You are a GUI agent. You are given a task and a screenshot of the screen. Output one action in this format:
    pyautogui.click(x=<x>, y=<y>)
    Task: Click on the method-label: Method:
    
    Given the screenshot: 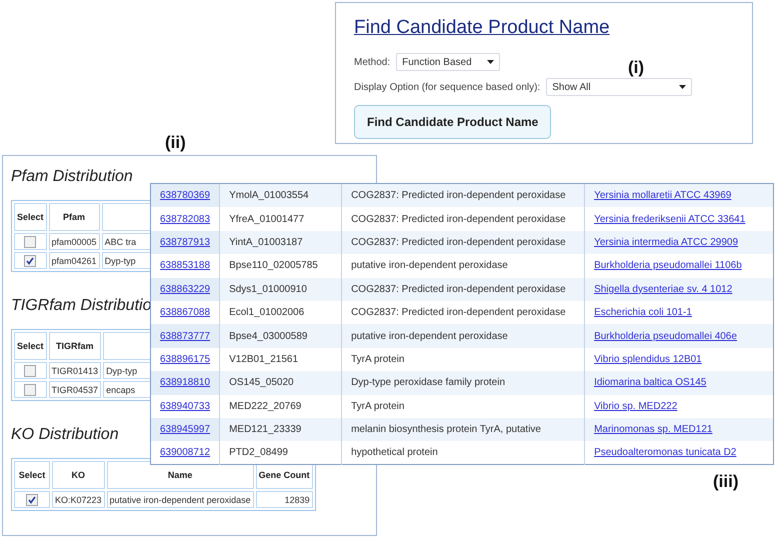 What is the action you would take?
    pyautogui.click(x=372, y=62)
    